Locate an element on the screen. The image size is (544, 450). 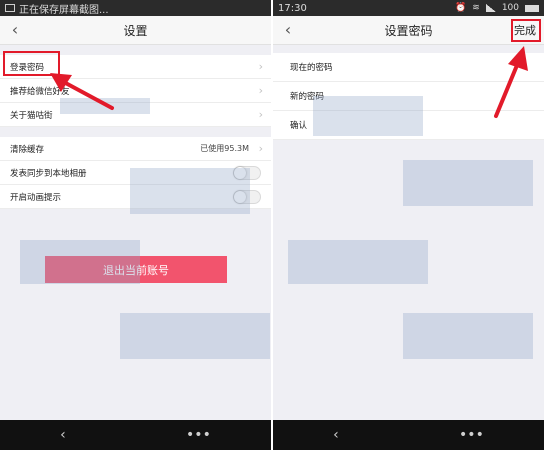
annotation-arrows is located at coordinates (289, 82).